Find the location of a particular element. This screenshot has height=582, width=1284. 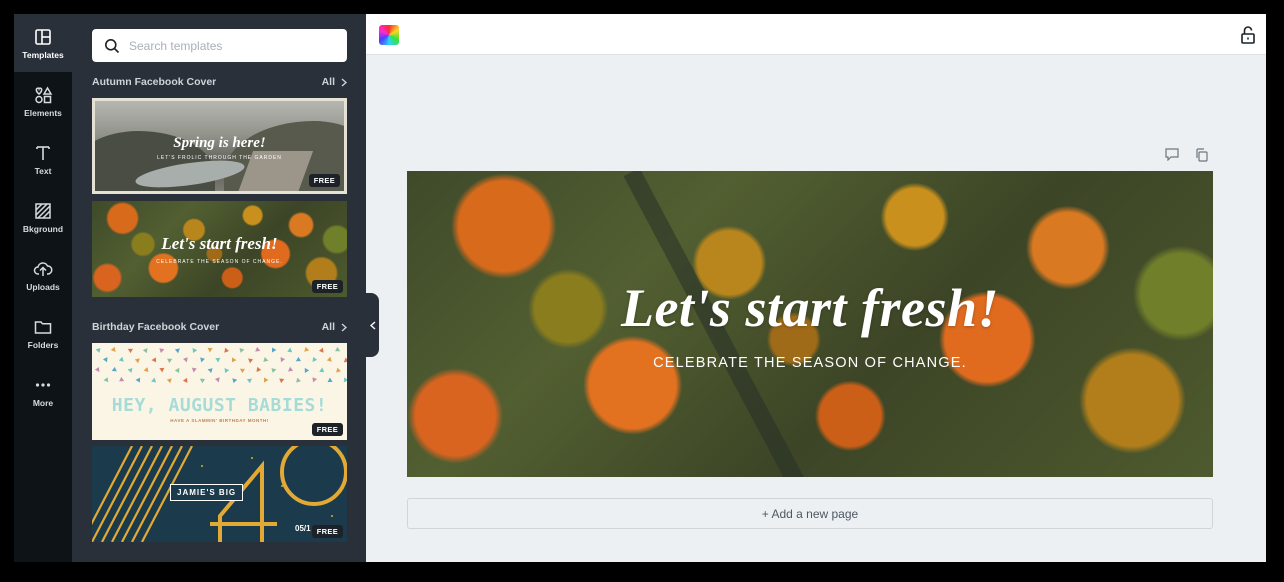

template-date: 05/1 is located at coordinates (303, 528).